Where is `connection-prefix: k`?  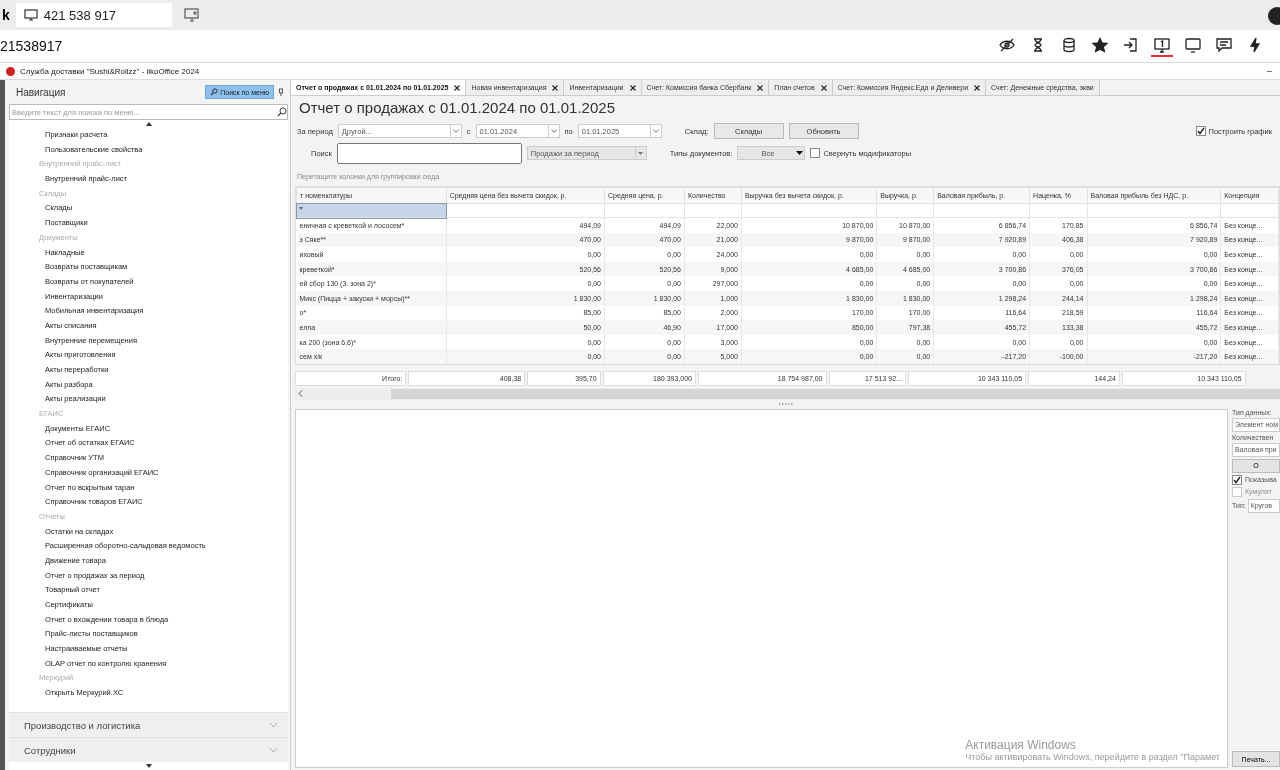 connection-prefix: k is located at coordinates (6, 15).